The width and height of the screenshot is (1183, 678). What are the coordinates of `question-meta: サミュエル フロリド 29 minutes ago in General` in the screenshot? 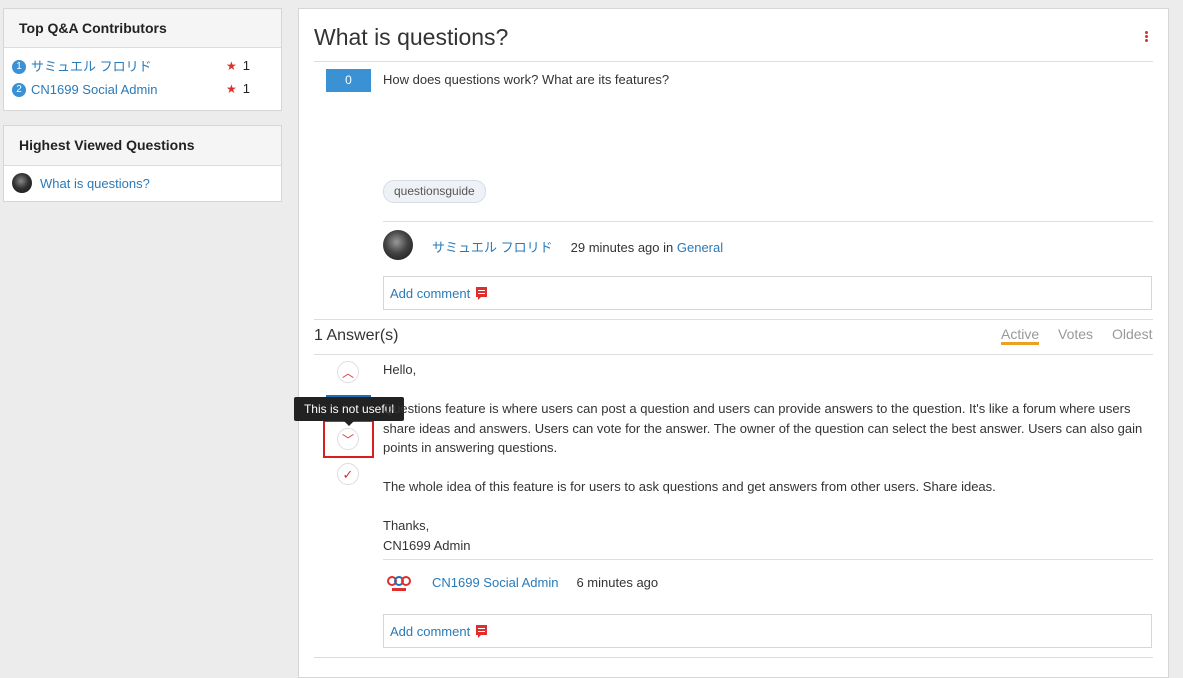 It's located at (577, 246).